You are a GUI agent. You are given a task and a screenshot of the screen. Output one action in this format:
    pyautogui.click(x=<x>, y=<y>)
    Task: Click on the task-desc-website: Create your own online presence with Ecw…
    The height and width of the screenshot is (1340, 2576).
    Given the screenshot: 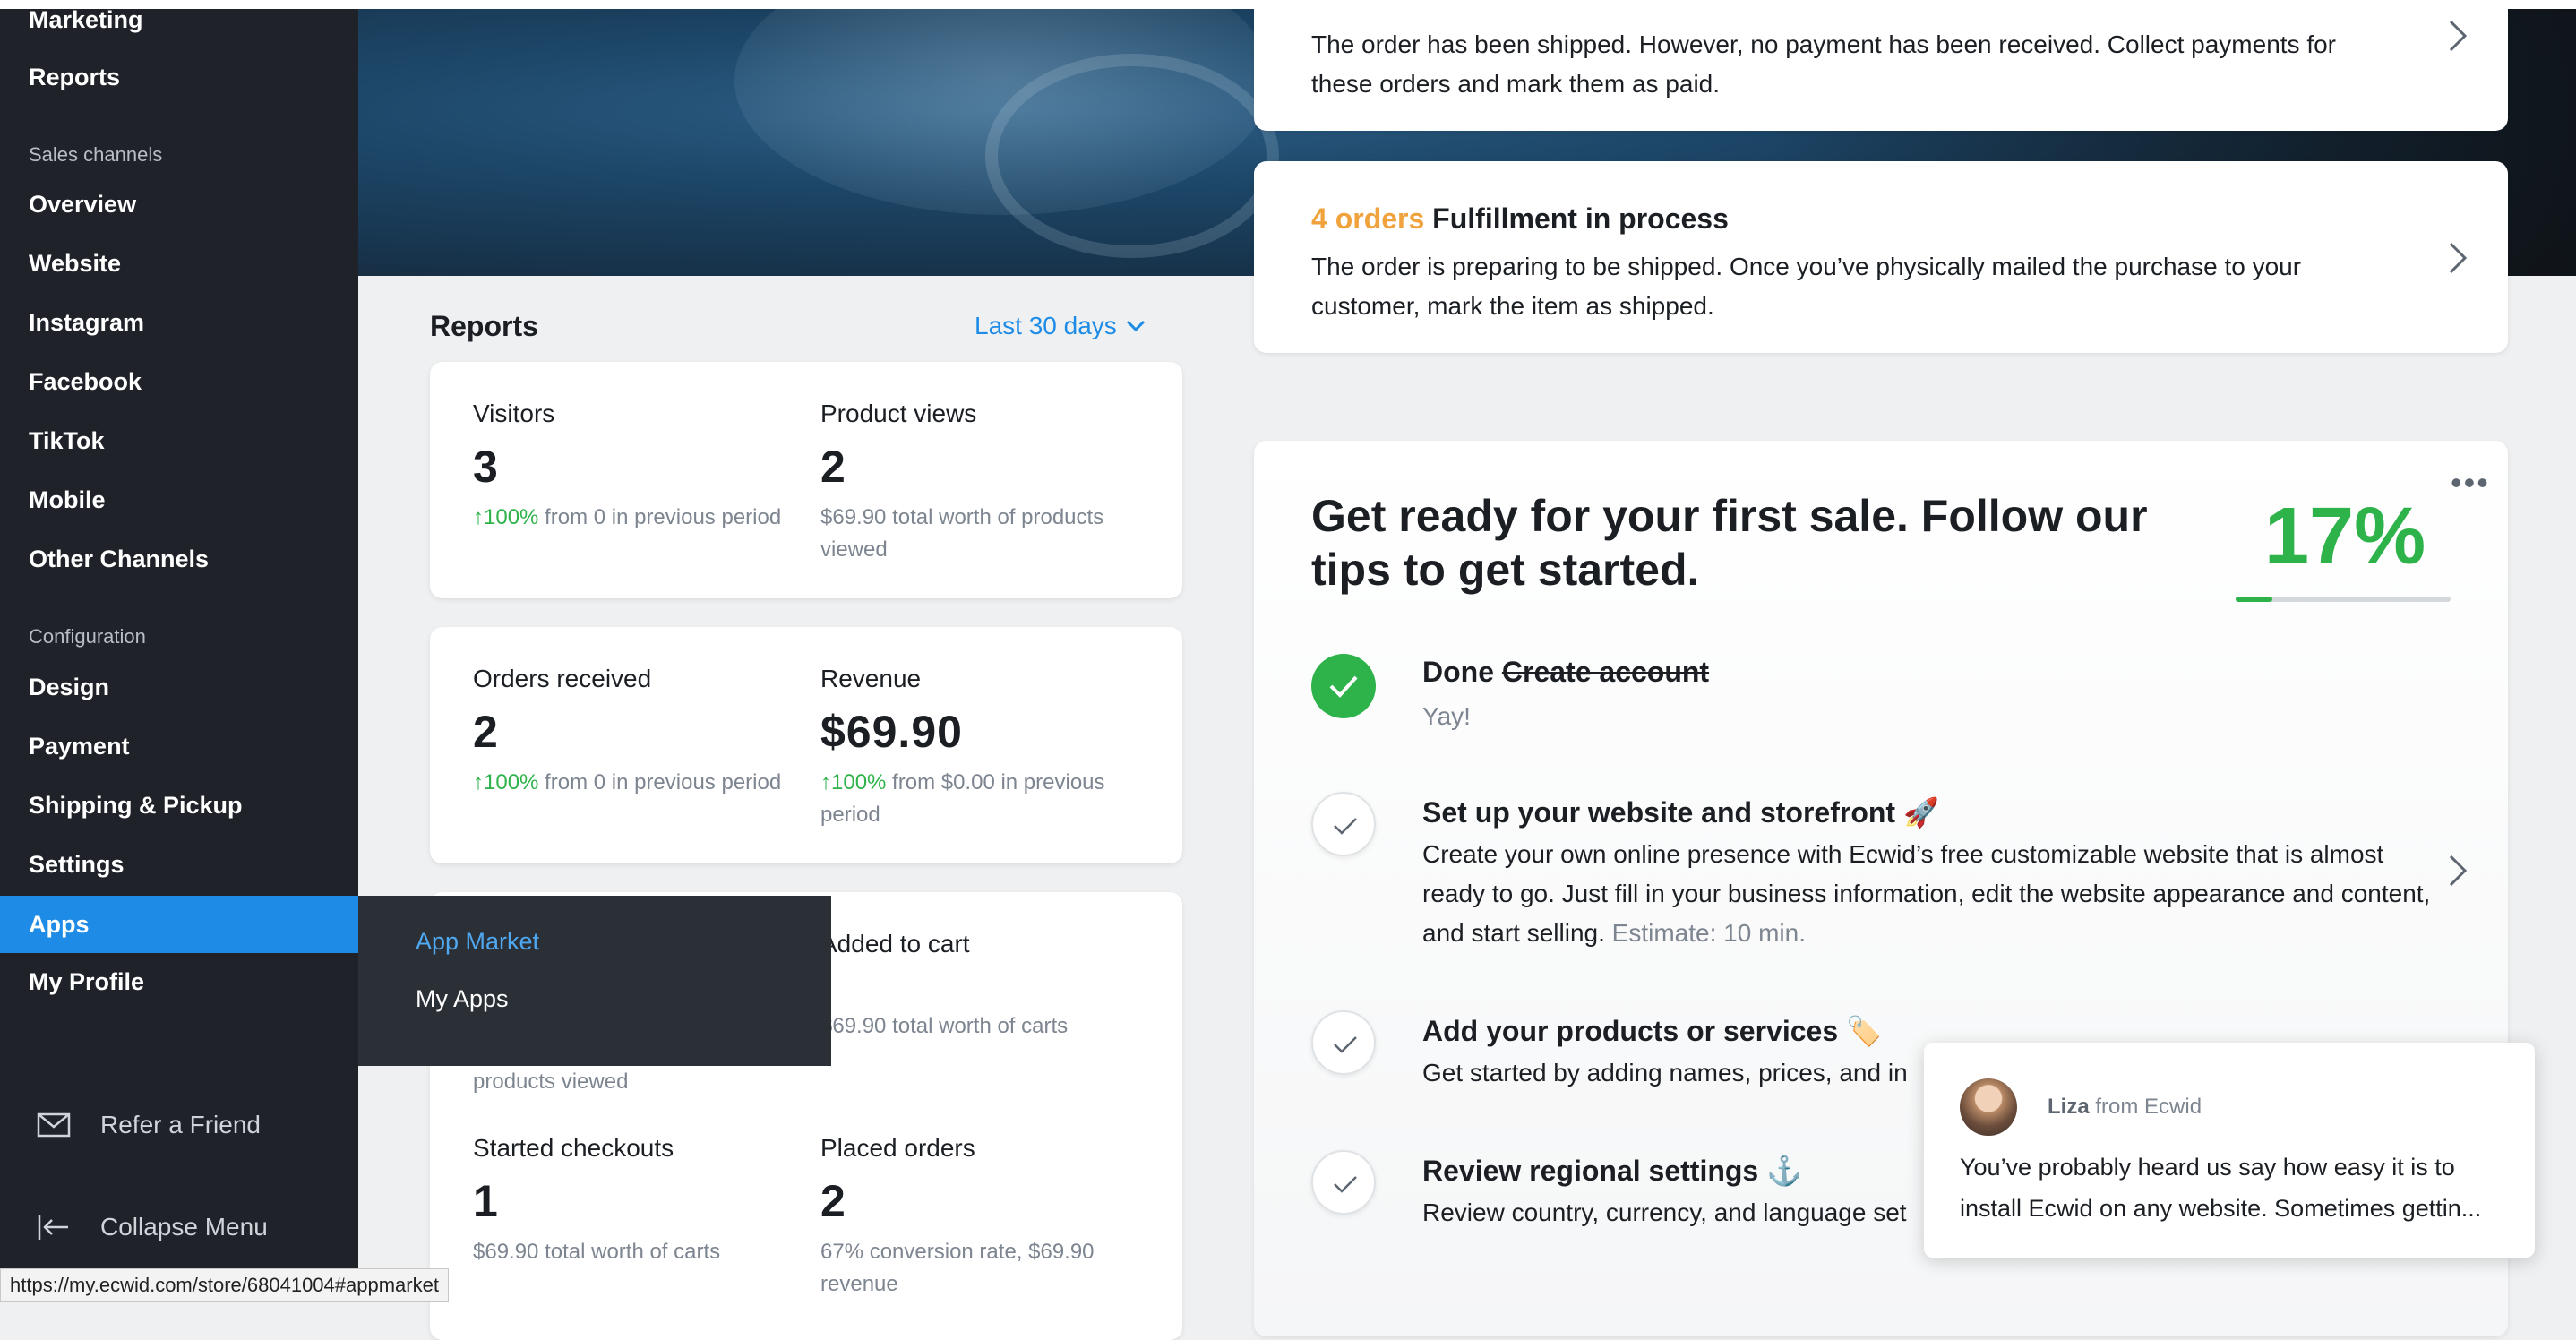 What is the action you would take?
    pyautogui.click(x=1926, y=893)
    